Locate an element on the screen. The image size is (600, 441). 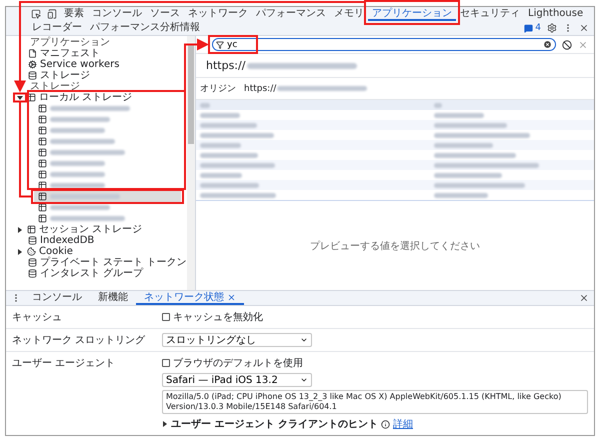
setting-label: ユーザー エージェント is located at coordinates (64, 364).